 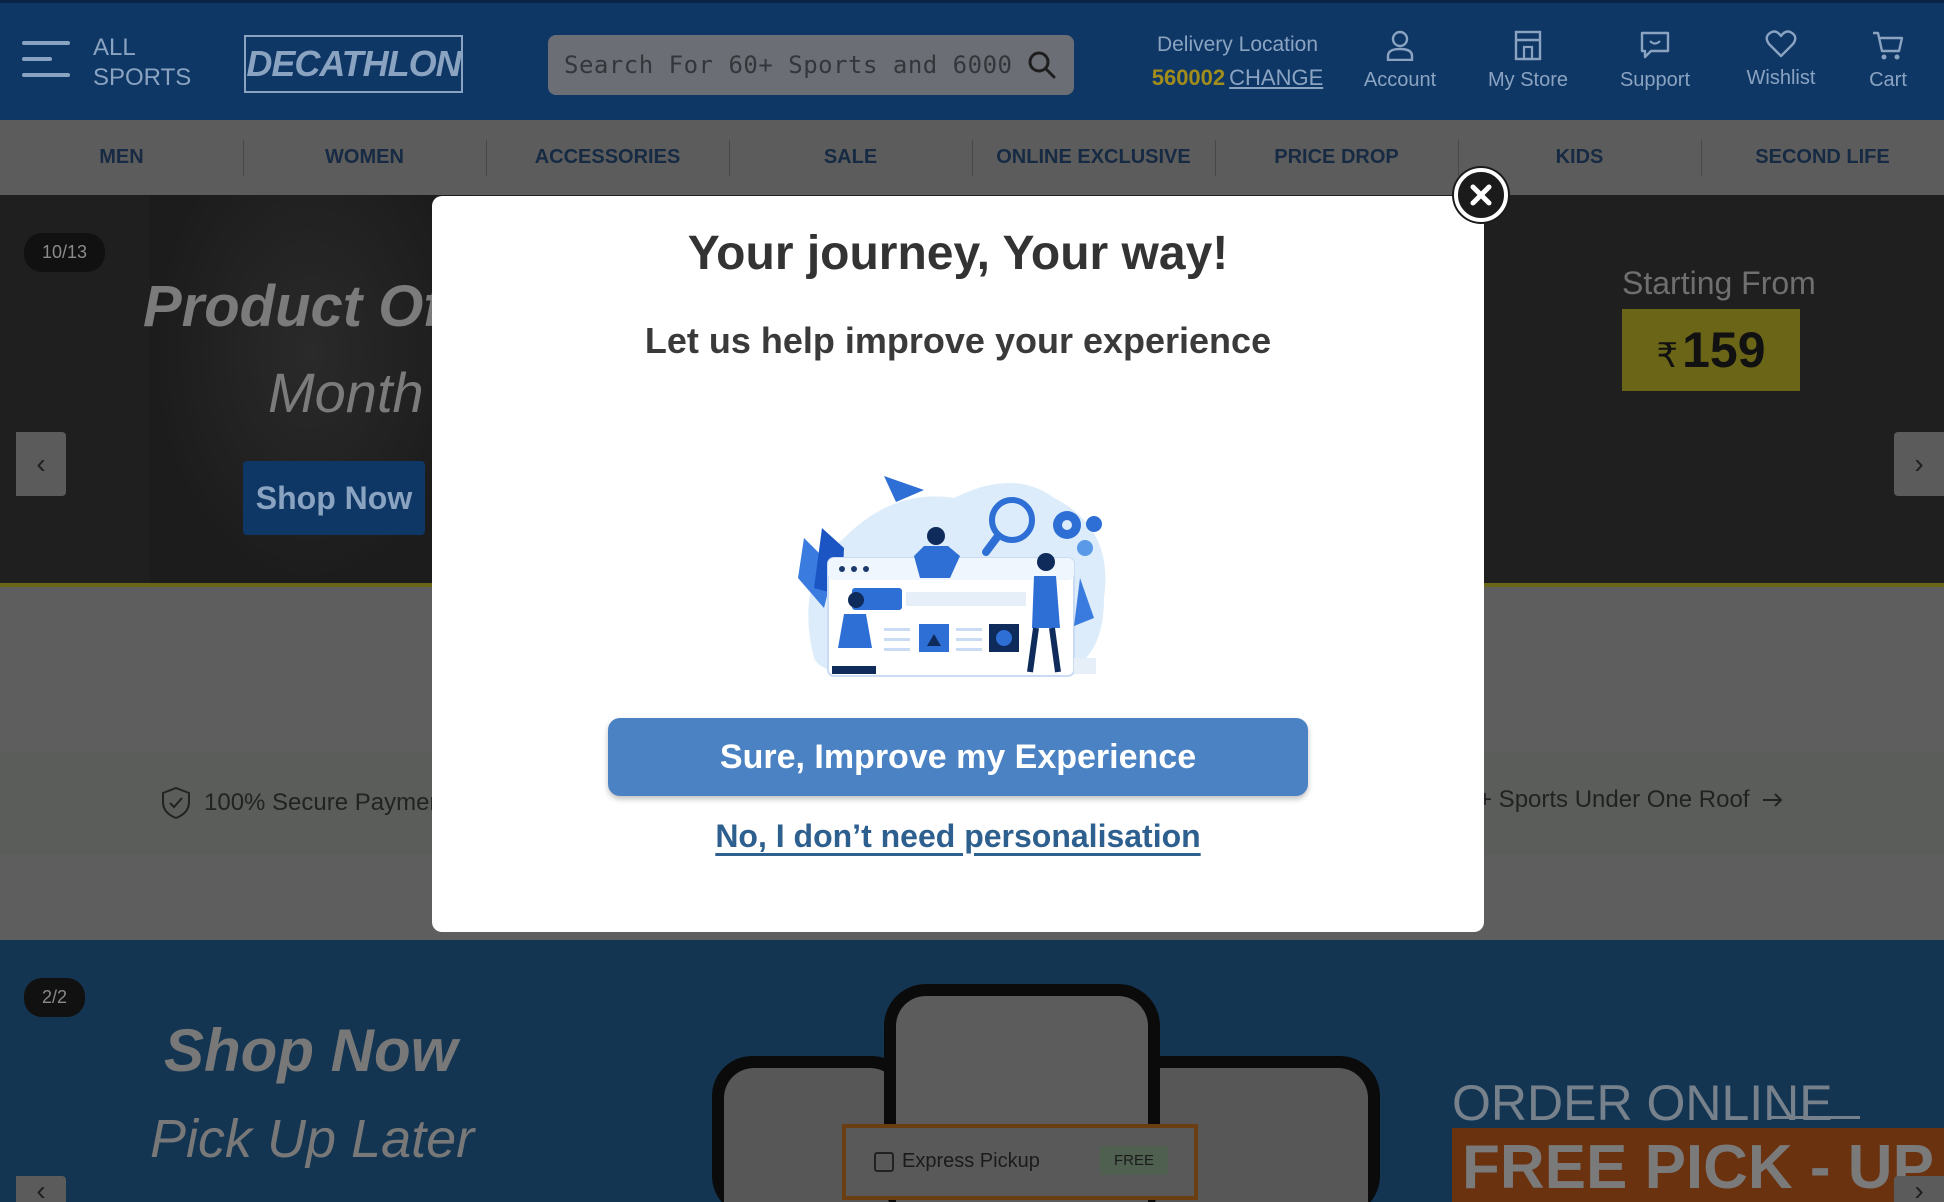 I want to click on hero-title-line2: Month, so click(x=346, y=392).